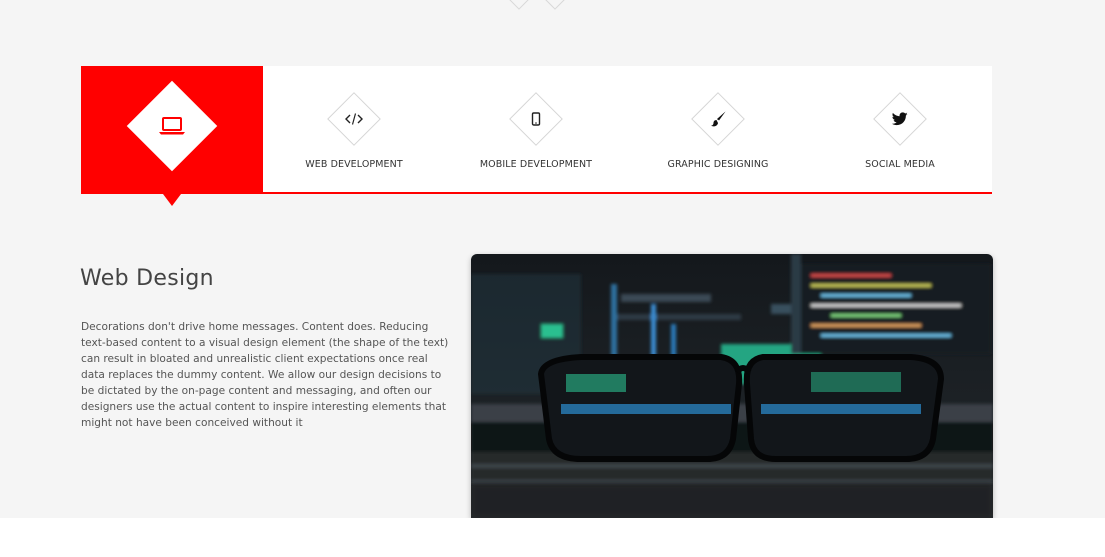 The width and height of the screenshot is (1105, 557). I want to click on tab-mobile-development: MOBILE DEVELOPMENT, so click(536, 129).